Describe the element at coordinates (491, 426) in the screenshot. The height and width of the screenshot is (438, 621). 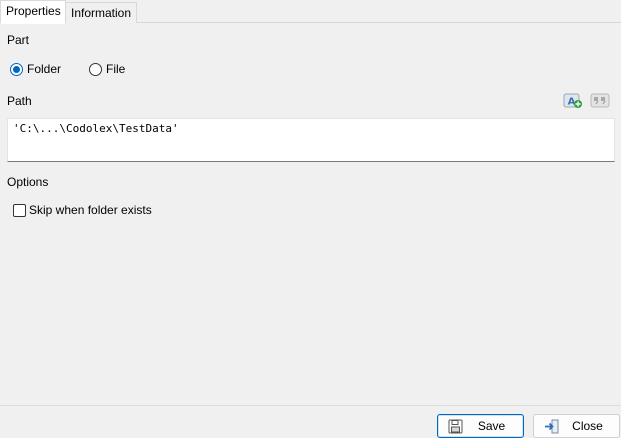
I see `save-button-label: Save` at that location.